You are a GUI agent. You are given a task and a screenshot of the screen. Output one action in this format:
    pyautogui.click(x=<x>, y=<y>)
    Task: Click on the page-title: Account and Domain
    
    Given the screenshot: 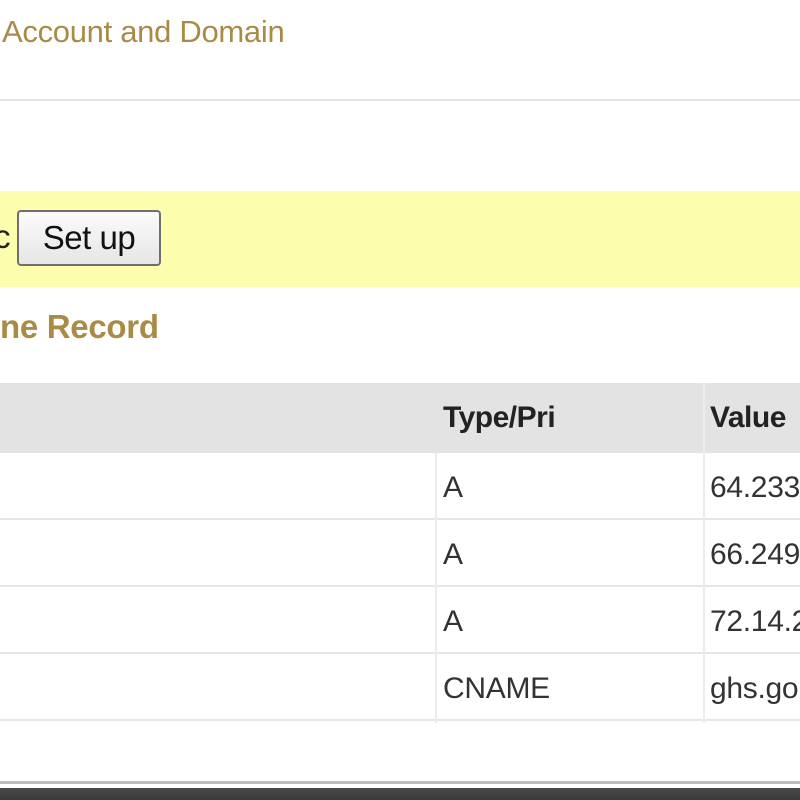 What is the action you would take?
    pyautogui.click(x=143, y=31)
    